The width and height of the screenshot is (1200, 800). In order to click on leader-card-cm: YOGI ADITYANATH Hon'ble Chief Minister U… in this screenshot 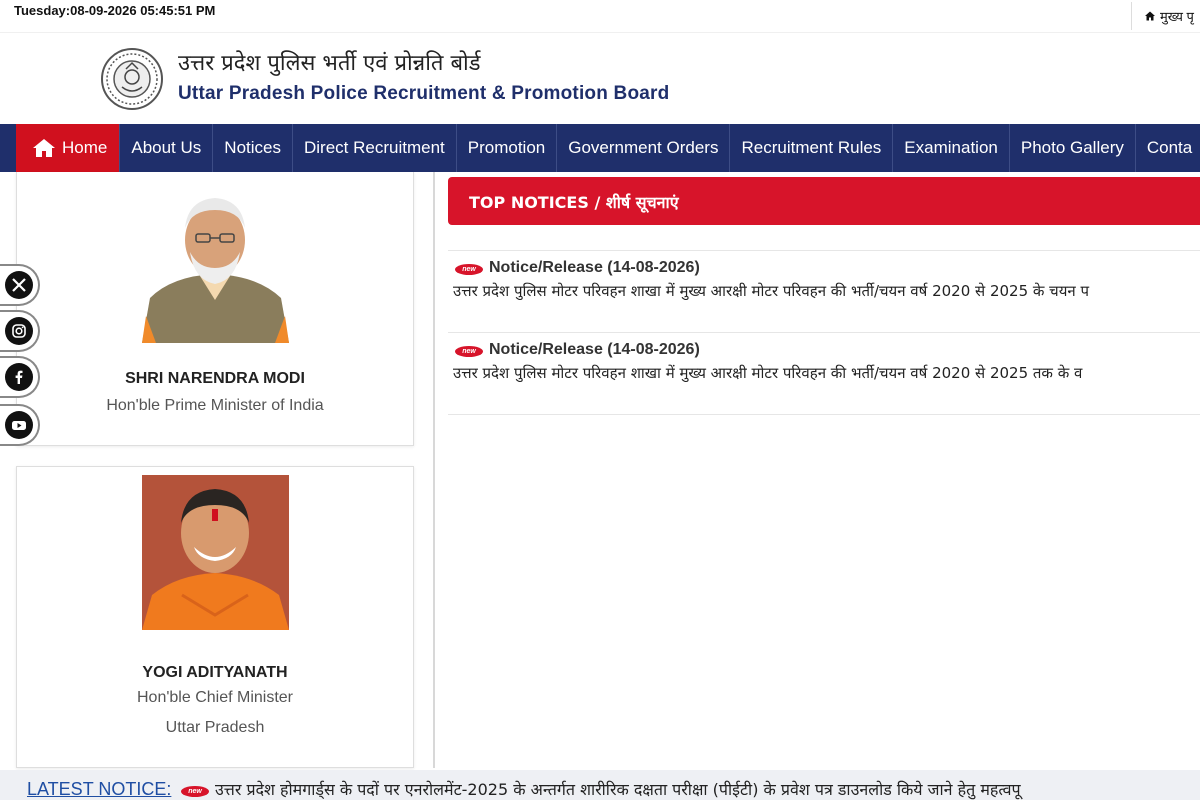, I will do `click(215, 617)`.